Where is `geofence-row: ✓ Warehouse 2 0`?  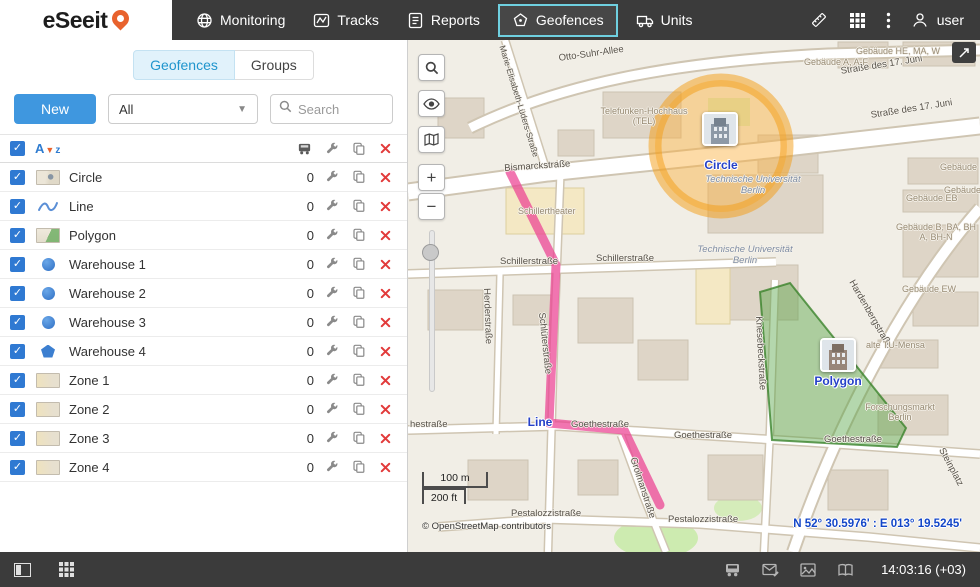 geofence-row: ✓ Warehouse 2 0 is located at coordinates (203, 293).